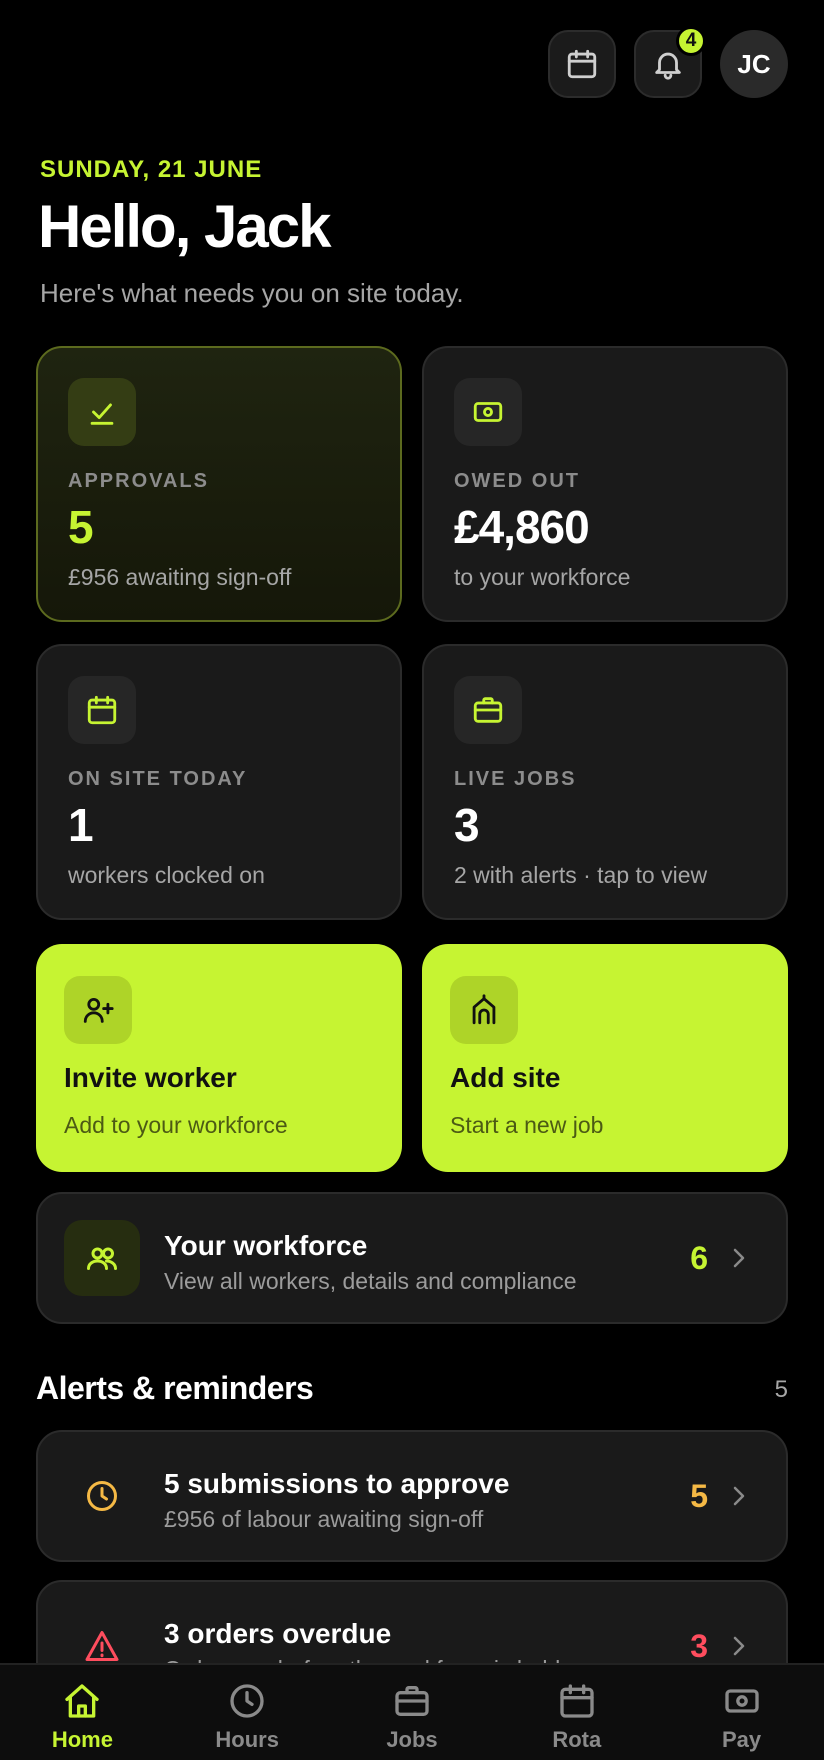 Image resolution: width=824 pixels, height=1760 pixels. Describe the element at coordinates (412, 1739) in the screenshot. I see `tab-label: Jobs` at that location.